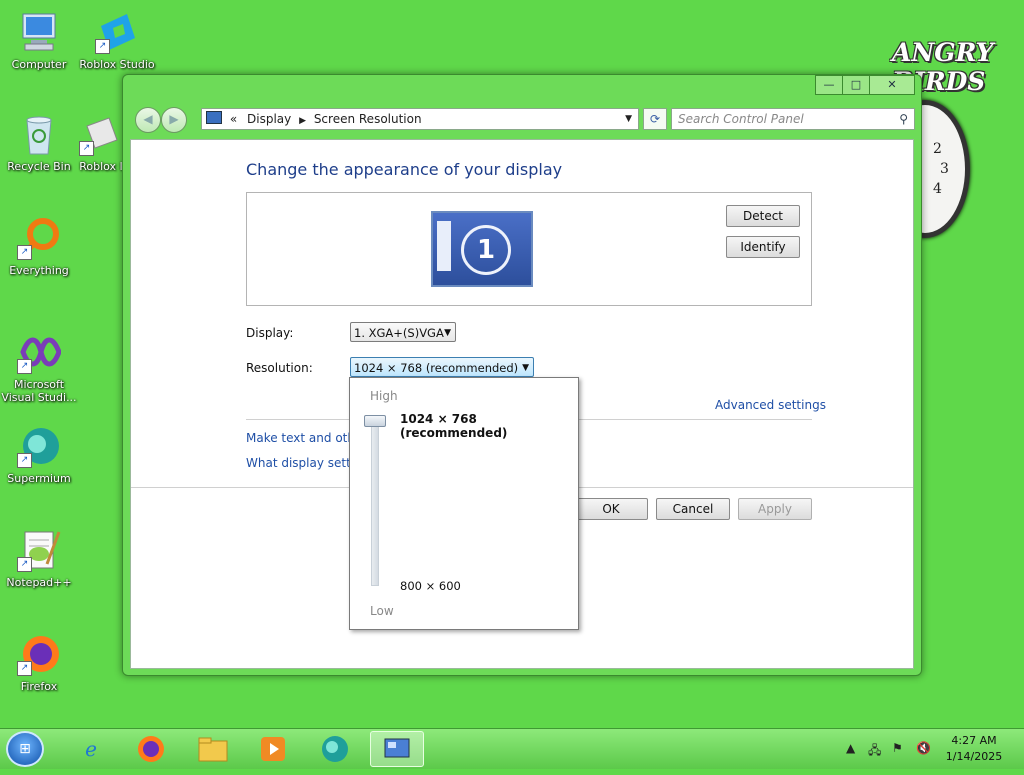  What do you see at coordinates (273, 749) in the screenshot?
I see `media-player-icon` at bounding box center [273, 749].